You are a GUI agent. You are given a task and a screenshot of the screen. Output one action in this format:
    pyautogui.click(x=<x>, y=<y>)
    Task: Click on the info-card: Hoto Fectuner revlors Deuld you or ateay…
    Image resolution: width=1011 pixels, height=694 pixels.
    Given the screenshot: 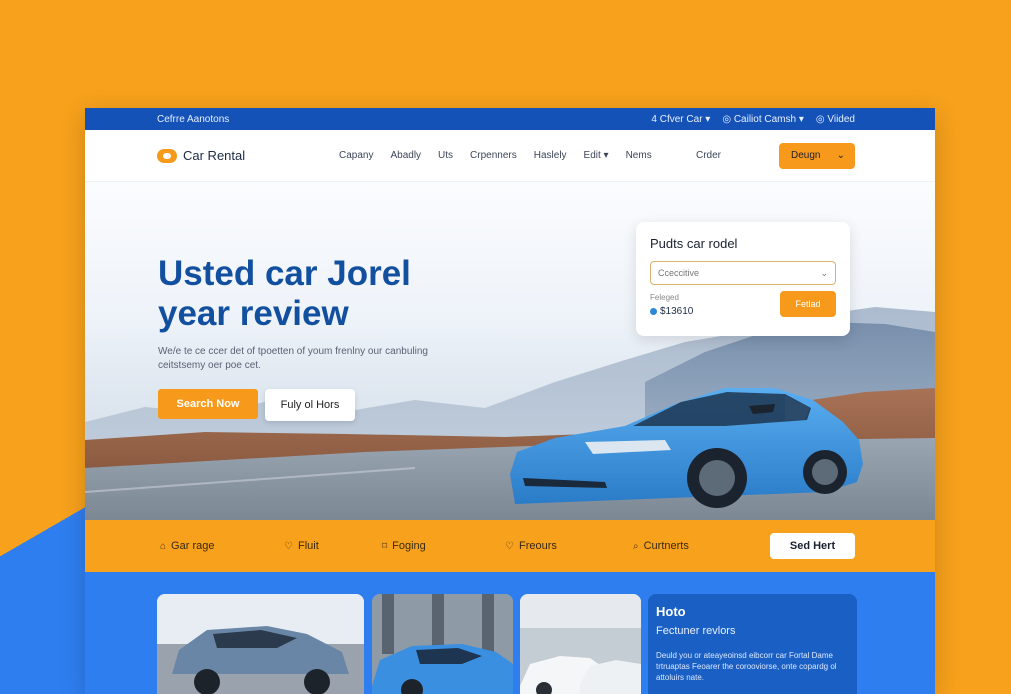 What is the action you would take?
    pyautogui.click(x=752, y=644)
    